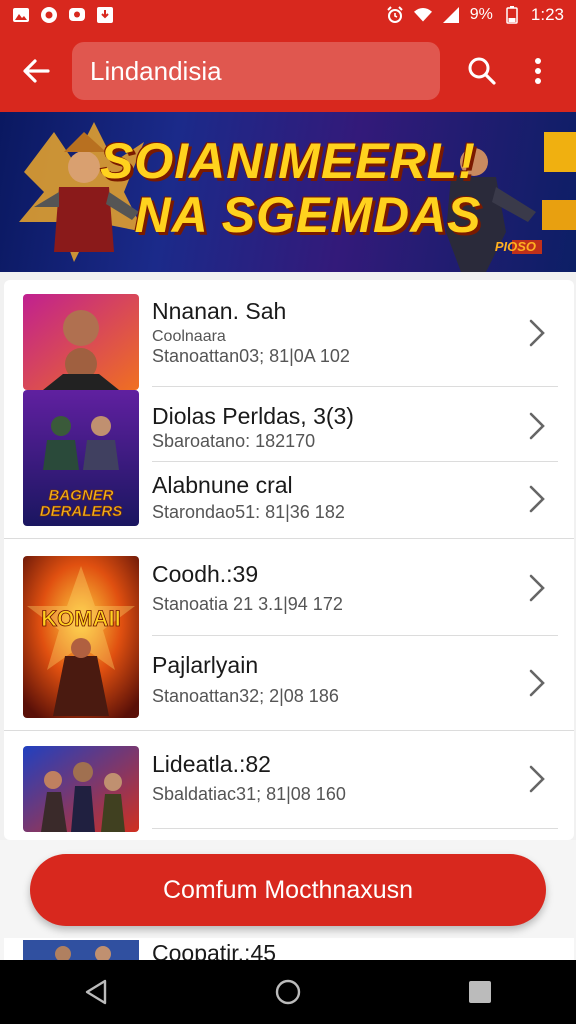 The height and width of the screenshot is (1024, 576). I want to click on search-icon, so click(482, 71).